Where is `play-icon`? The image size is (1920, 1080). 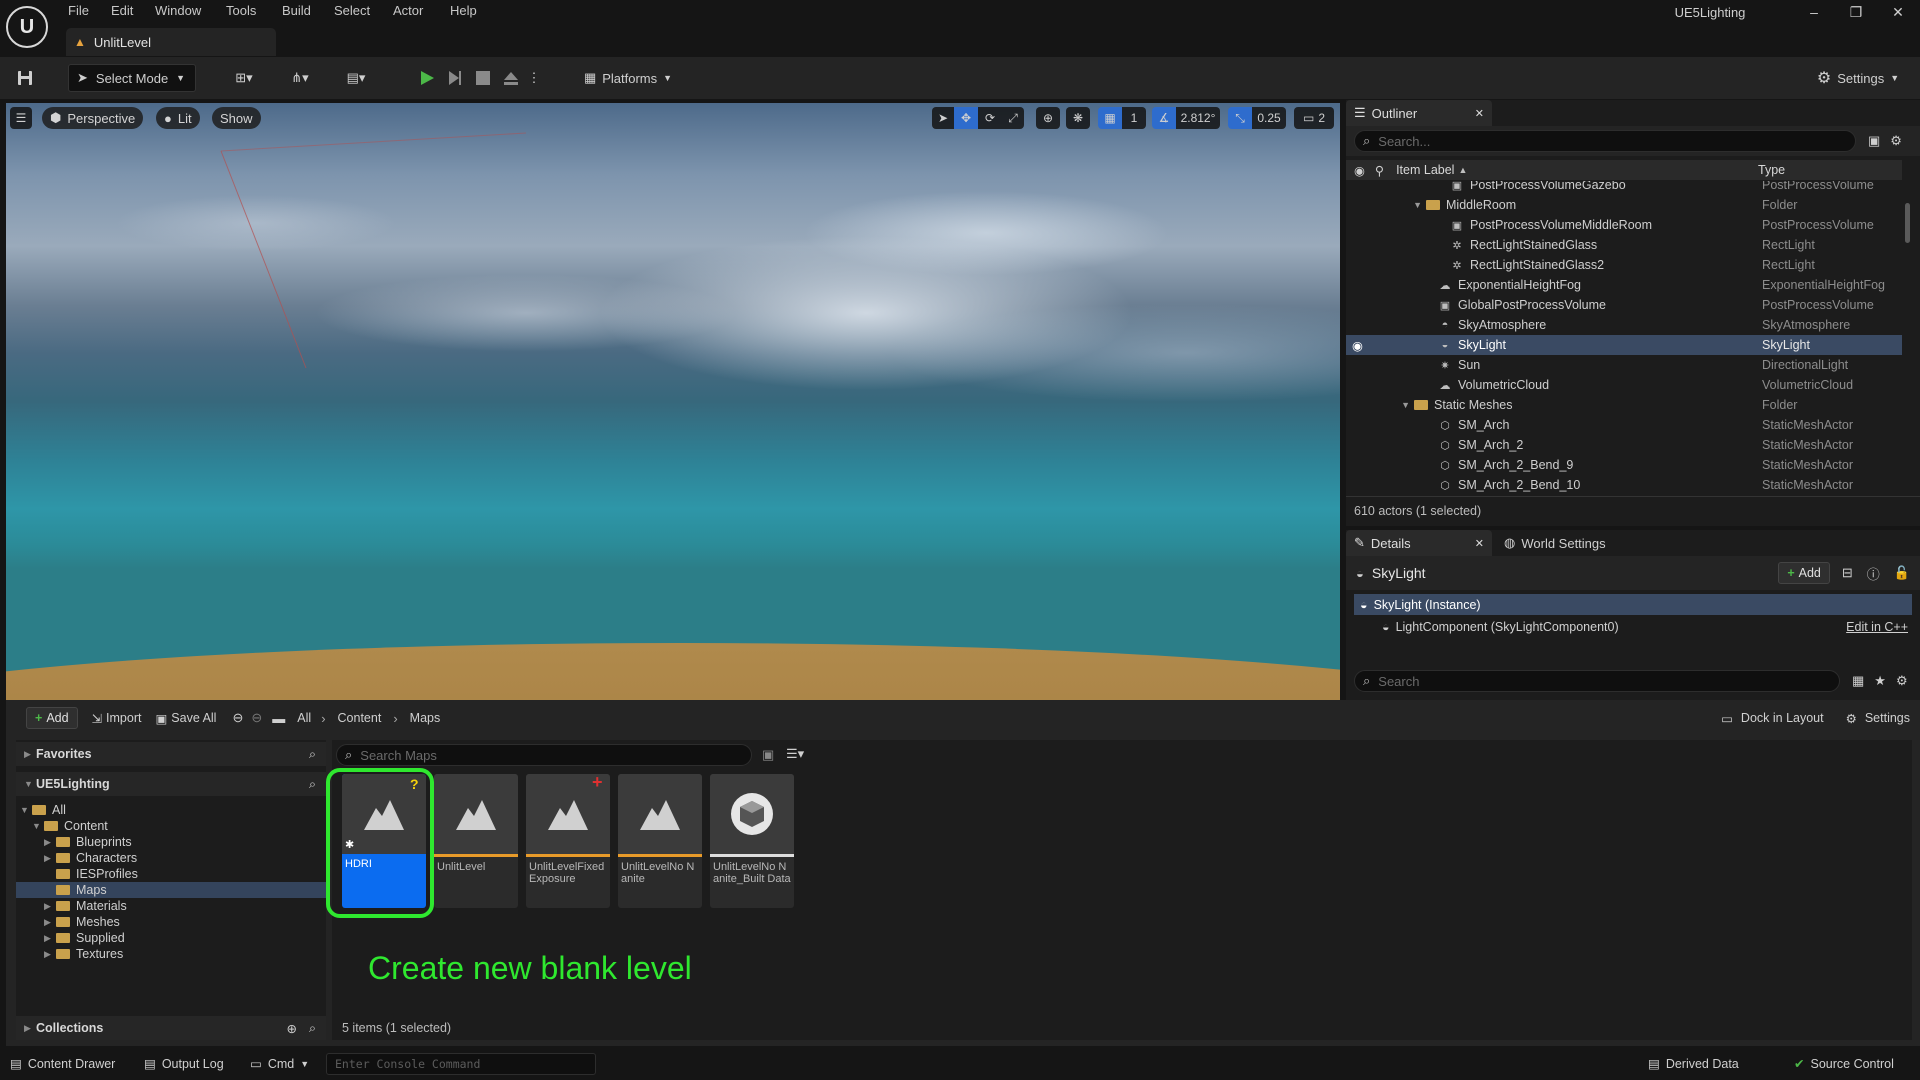 play-icon is located at coordinates (427, 78).